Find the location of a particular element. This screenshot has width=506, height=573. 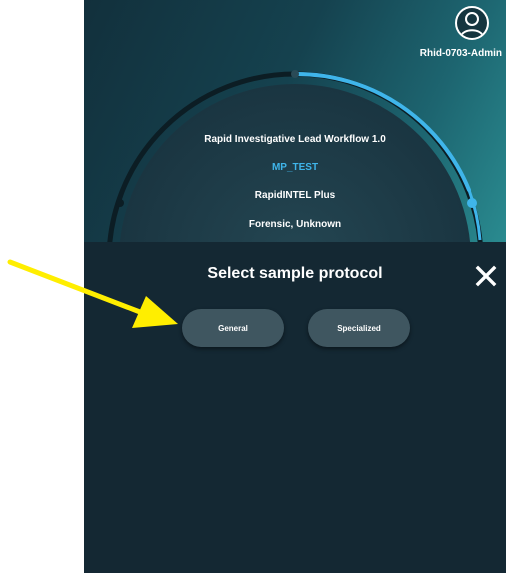

user-avatar-icon is located at coordinates (472, 23).